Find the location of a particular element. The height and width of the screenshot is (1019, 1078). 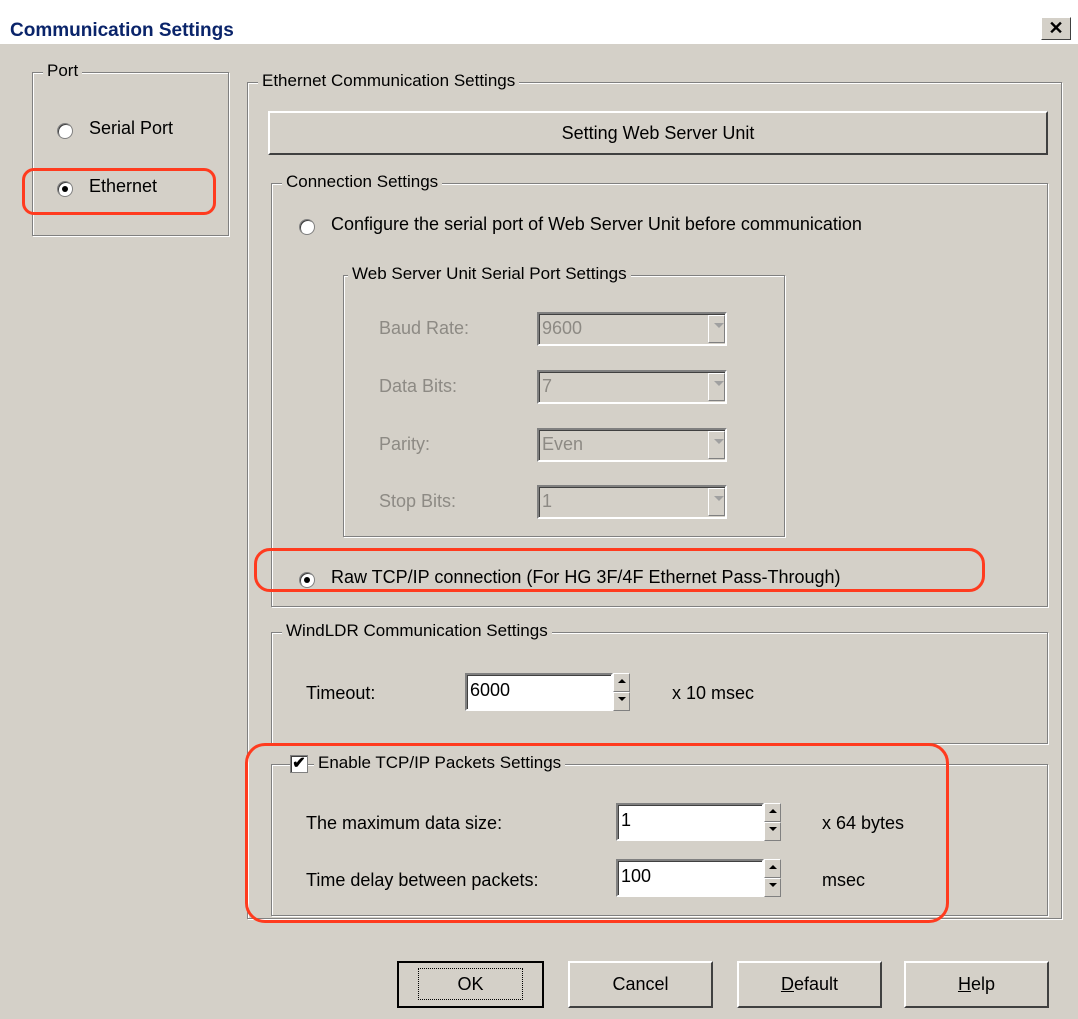

ok-button: OK is located at coordinates (470, 984).